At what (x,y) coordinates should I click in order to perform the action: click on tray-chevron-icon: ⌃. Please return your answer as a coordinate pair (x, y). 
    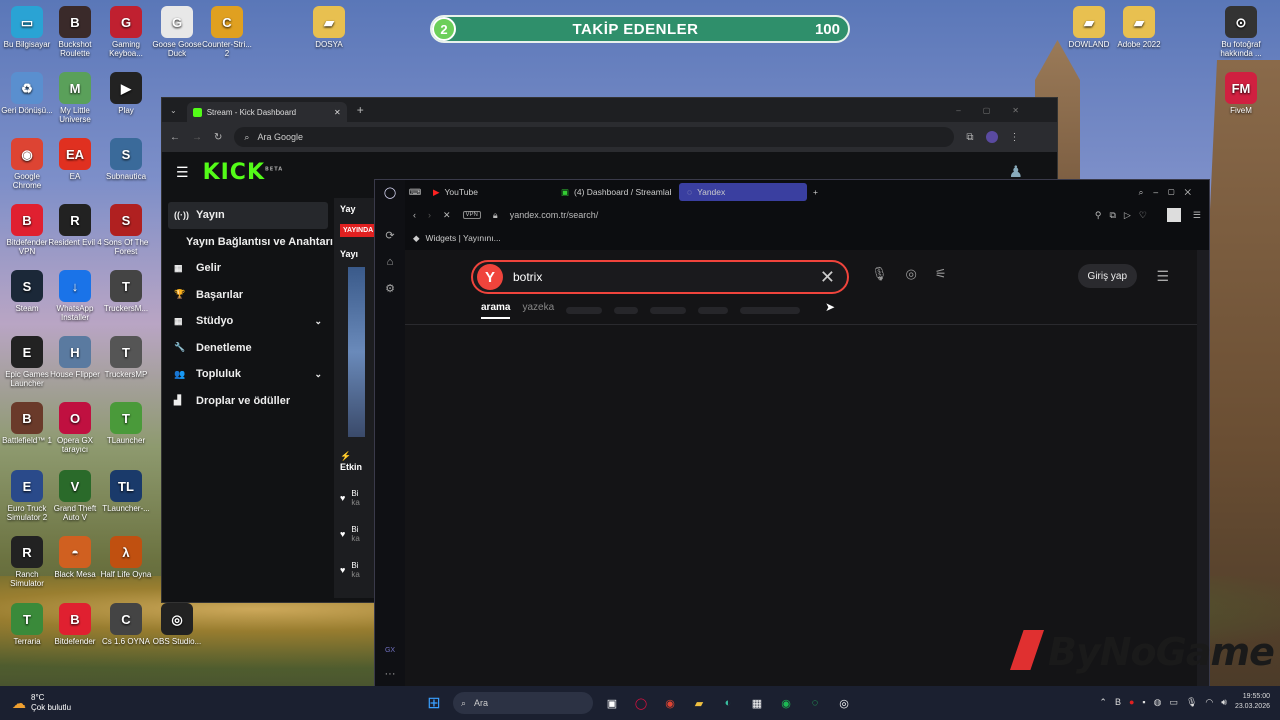
    Looking at the image, I should click on (1103, 702).